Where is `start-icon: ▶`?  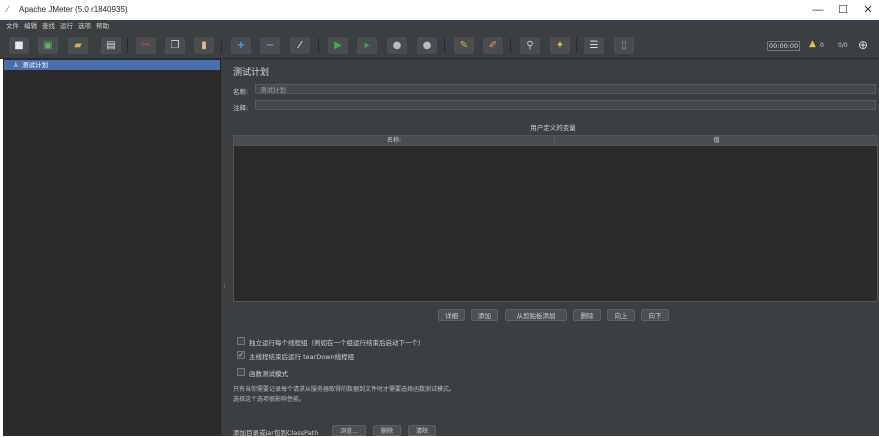 start-icon: ▶ is located at coordinates (338, 45).